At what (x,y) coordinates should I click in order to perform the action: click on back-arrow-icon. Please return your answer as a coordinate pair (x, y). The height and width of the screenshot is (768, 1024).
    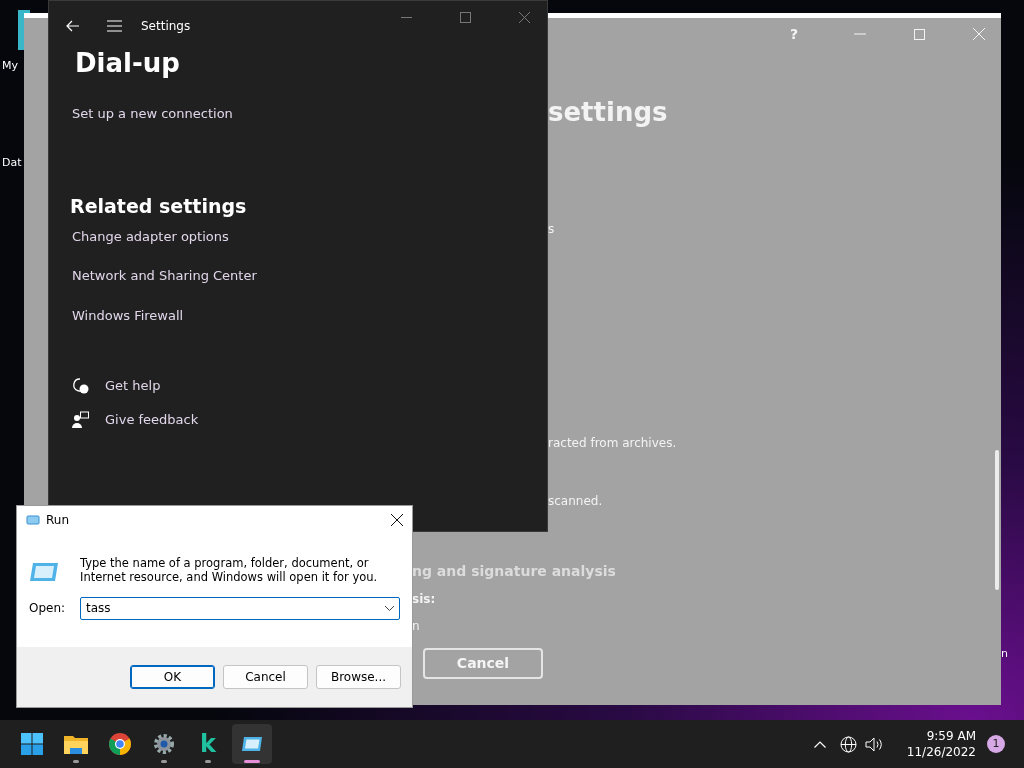
    Looking at the image, I should click on (73, 26).